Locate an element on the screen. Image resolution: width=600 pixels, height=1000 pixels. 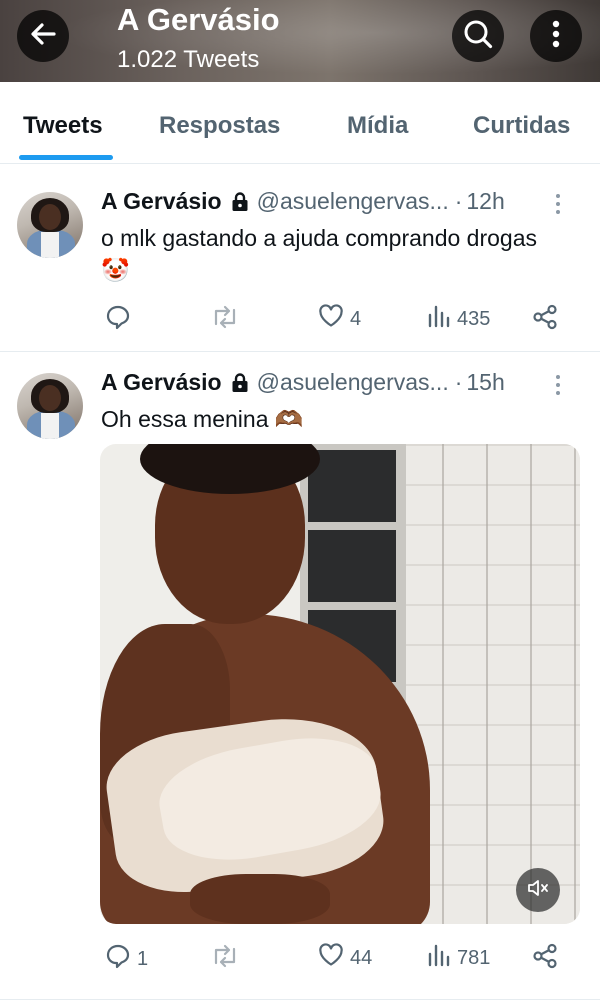
view-count: 435 is located at coordinates (474, 318).